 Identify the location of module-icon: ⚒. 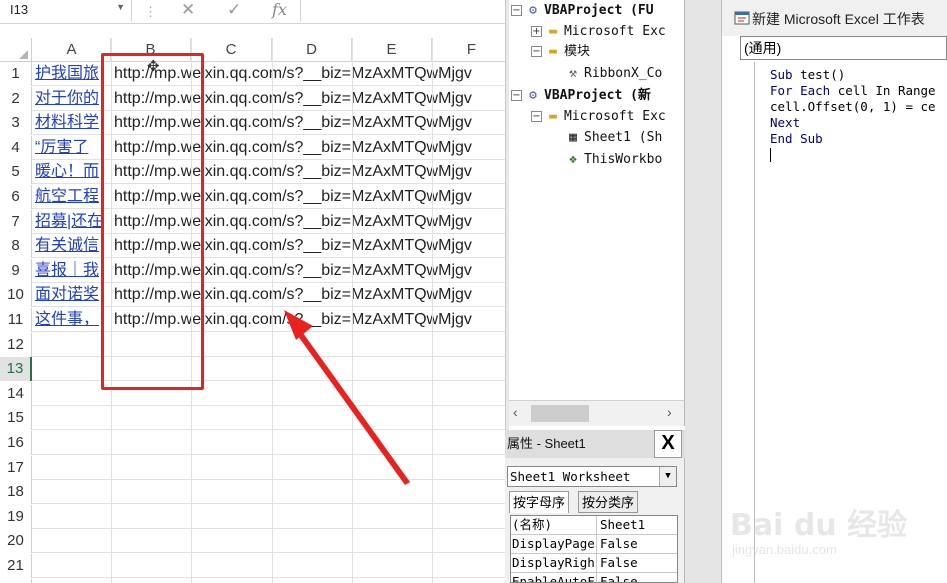
(573, 73).